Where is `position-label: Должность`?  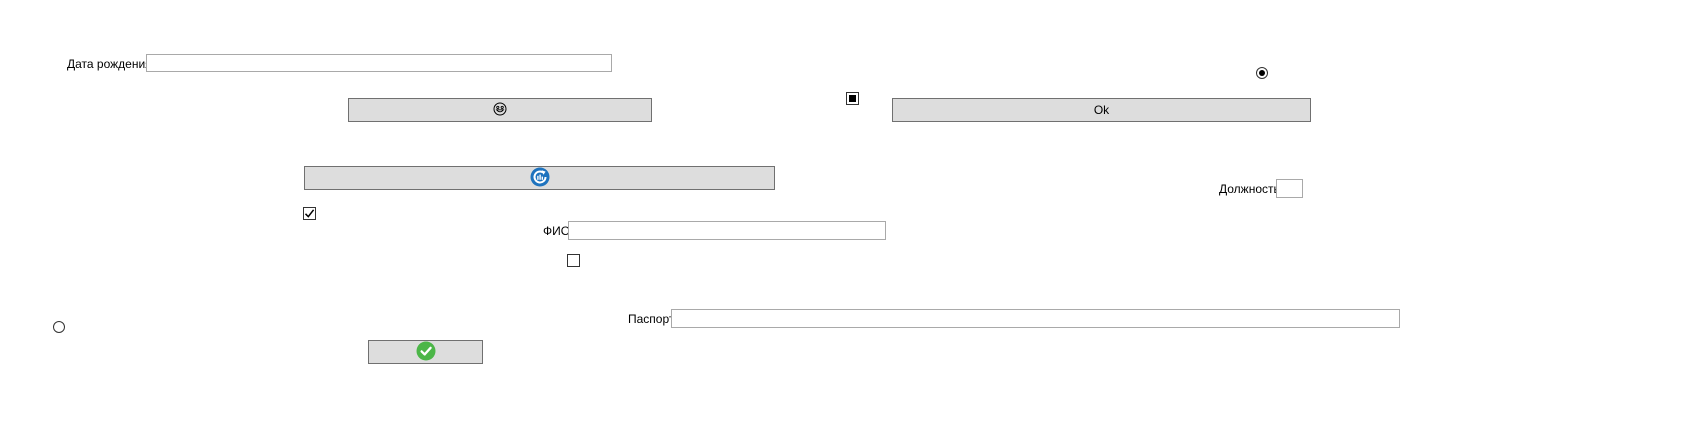
position-label: Должность is located at coordinates (1249, 189).